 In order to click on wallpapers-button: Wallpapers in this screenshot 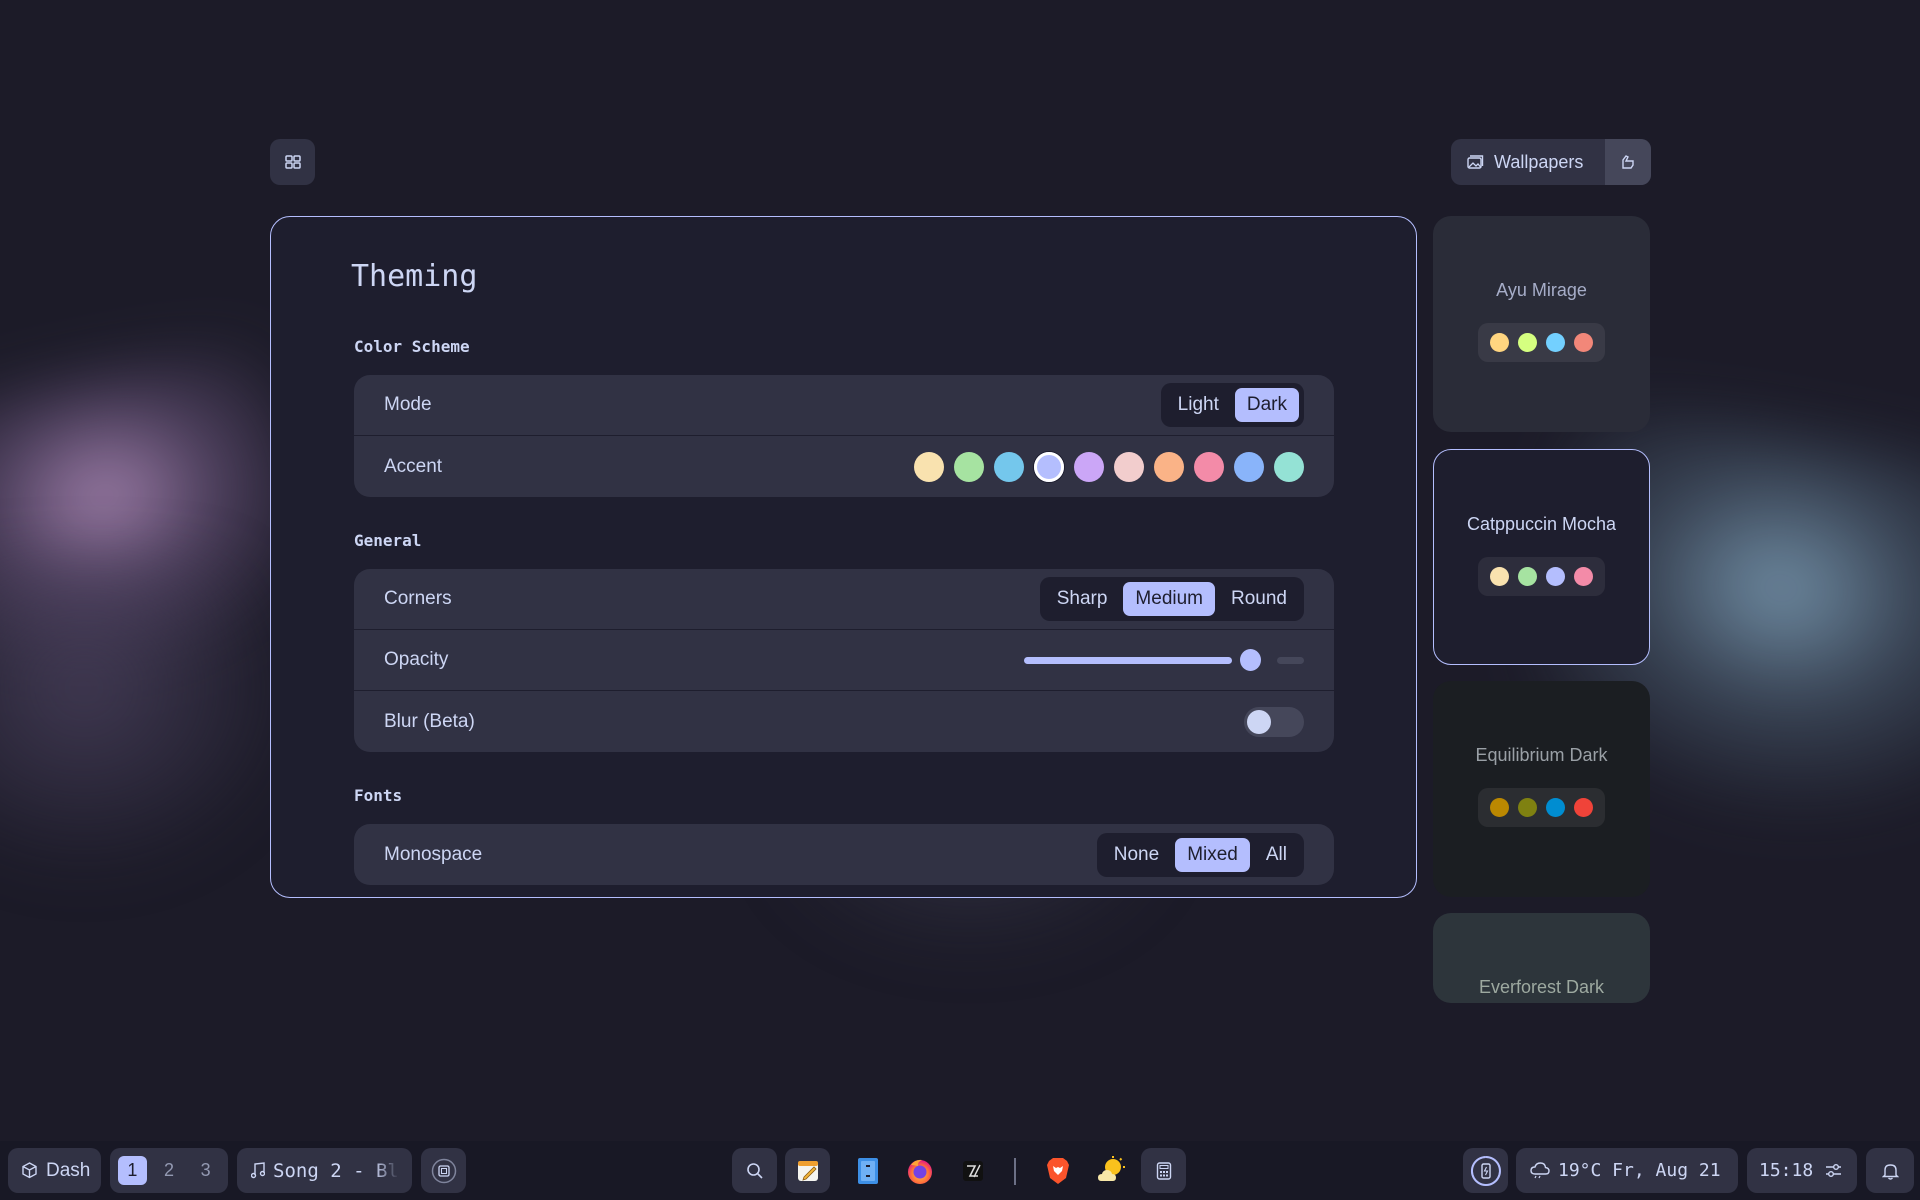, I will do `click(1526, 162)`.